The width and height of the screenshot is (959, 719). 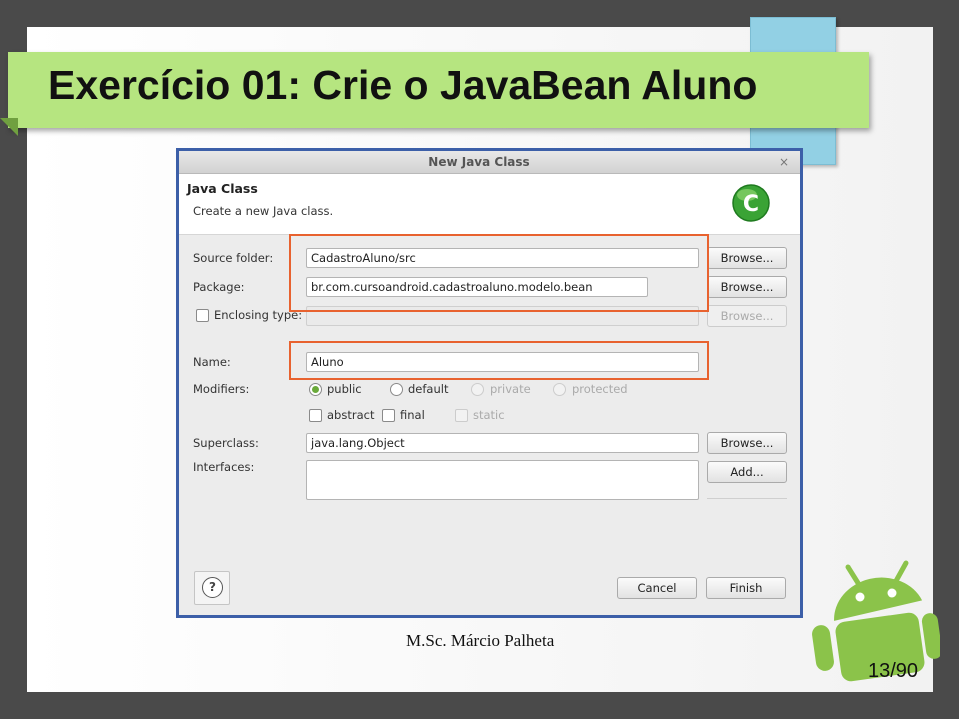 I want to click on dialog-titlebar: New Java Class ×, so click(x=489, y=162).